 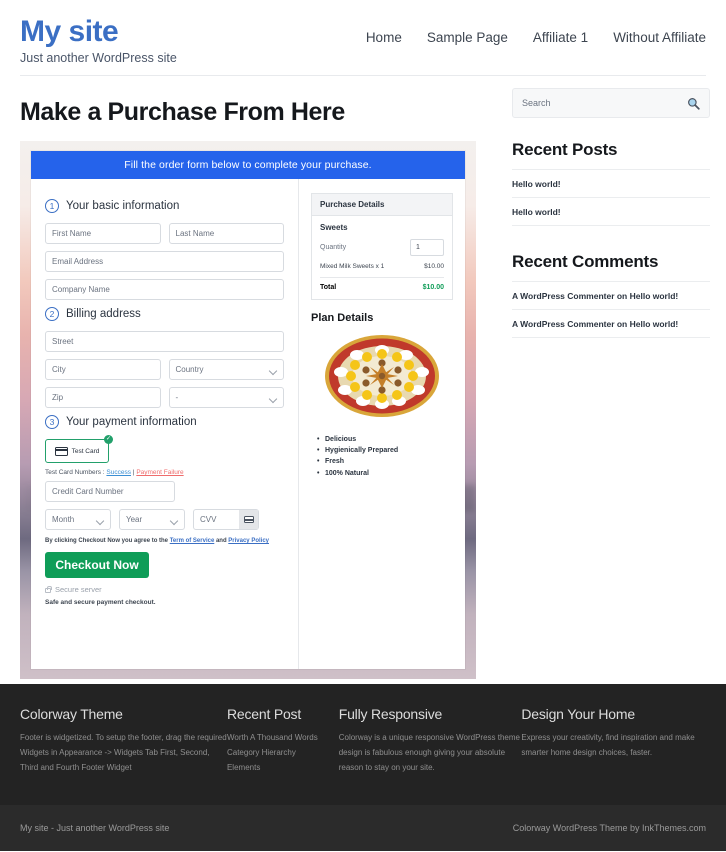 What do you see at coordinates (384, 37) in the screenshot?
I see `nav-item-home: Home` at bounding box center [384, 37].